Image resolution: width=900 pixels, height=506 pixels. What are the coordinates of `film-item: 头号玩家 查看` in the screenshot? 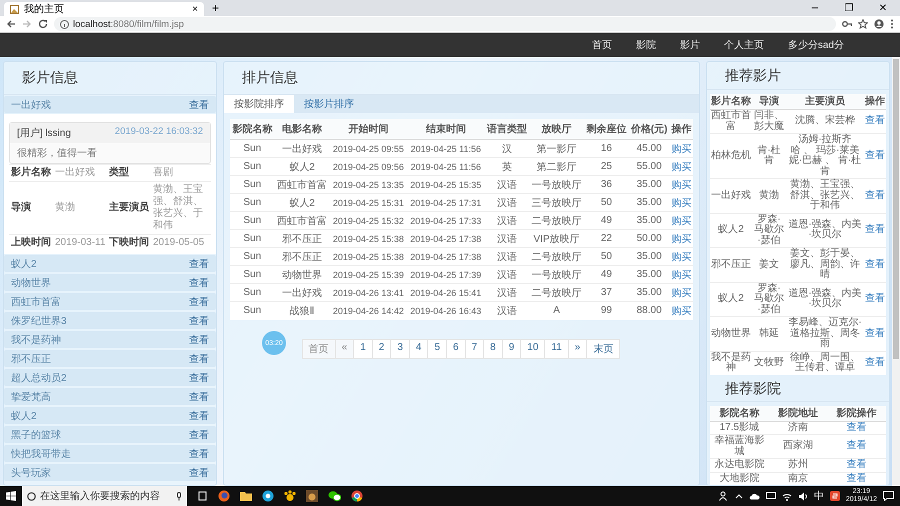 It's located at (110, 472).